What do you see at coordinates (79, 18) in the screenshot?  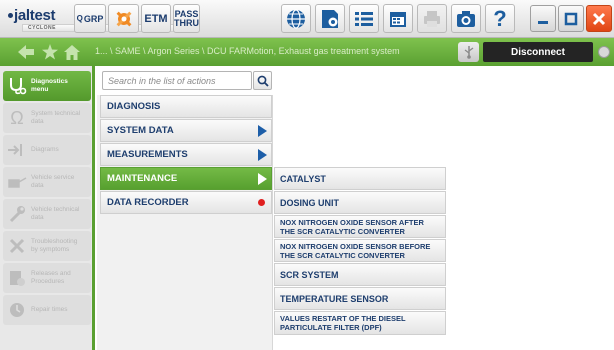 I see `search-icon: Q` at bounding box center [79, 18].